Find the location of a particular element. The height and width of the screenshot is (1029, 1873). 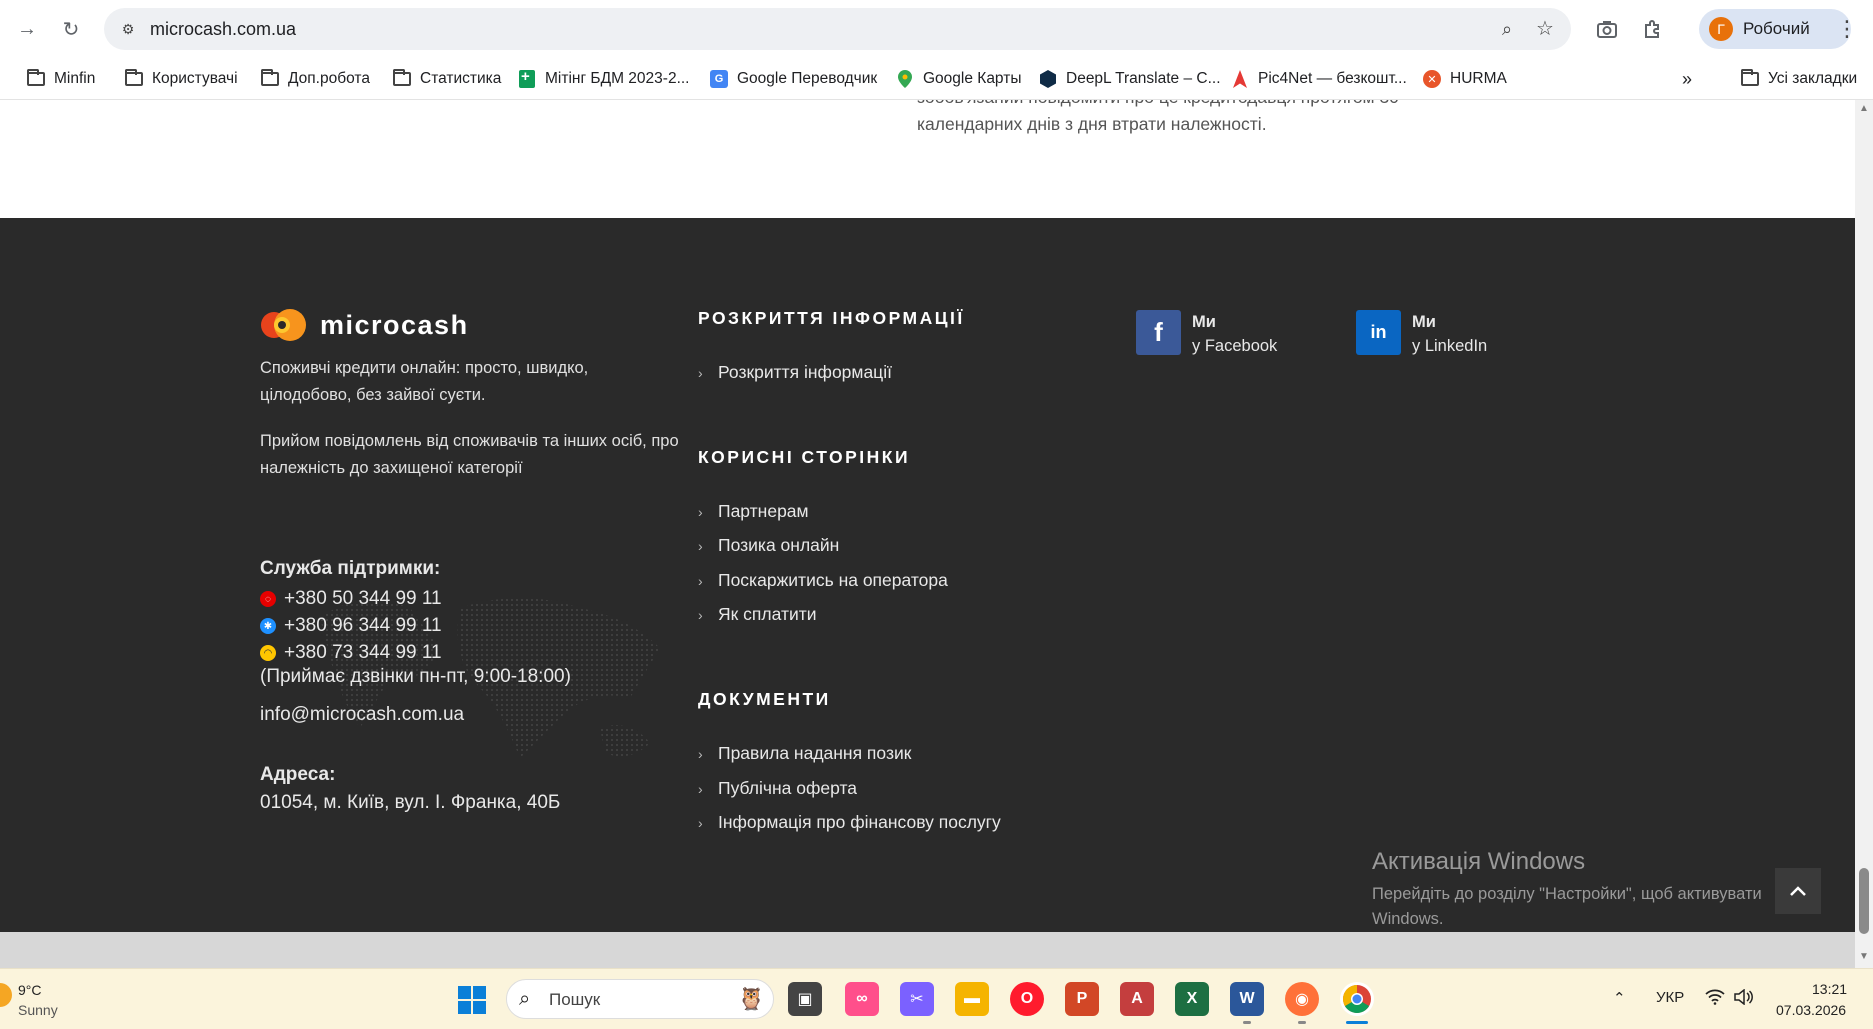

pdf-viewer-icon: A is located at coordinates (1137, 999).